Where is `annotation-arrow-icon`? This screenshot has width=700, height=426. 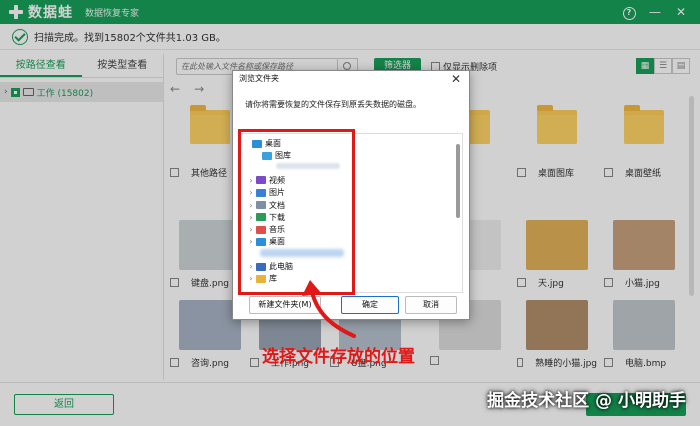 annotation-arrow-icon is located at coordinates (329, 309).